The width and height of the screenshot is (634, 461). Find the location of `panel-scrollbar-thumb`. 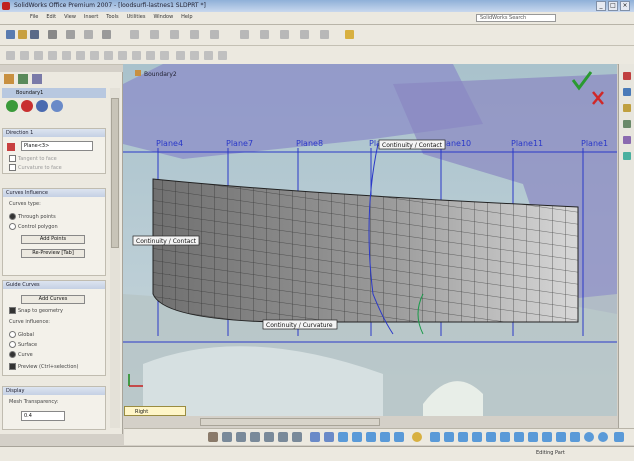

panel-scrollbar-thumb is located at coordinates (115, 173).